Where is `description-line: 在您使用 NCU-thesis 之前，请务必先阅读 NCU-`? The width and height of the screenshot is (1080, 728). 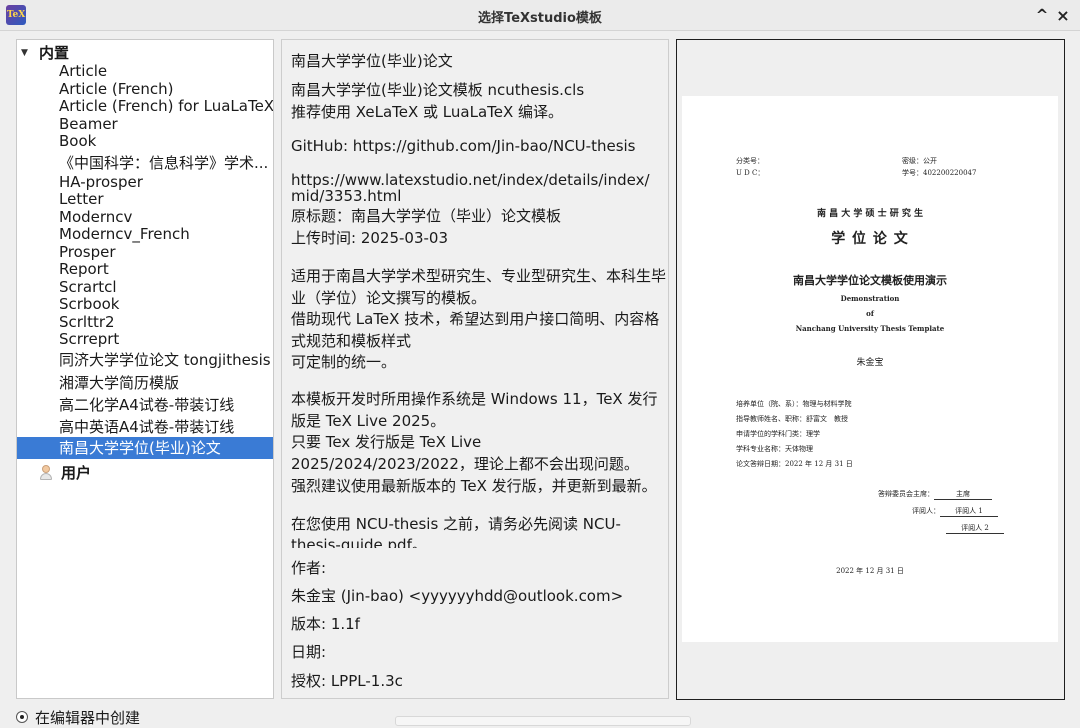
description-line: 在您使用 NCU-thesis 之前，请务必先阅读 NCU- is located at coordinates (456, 524).